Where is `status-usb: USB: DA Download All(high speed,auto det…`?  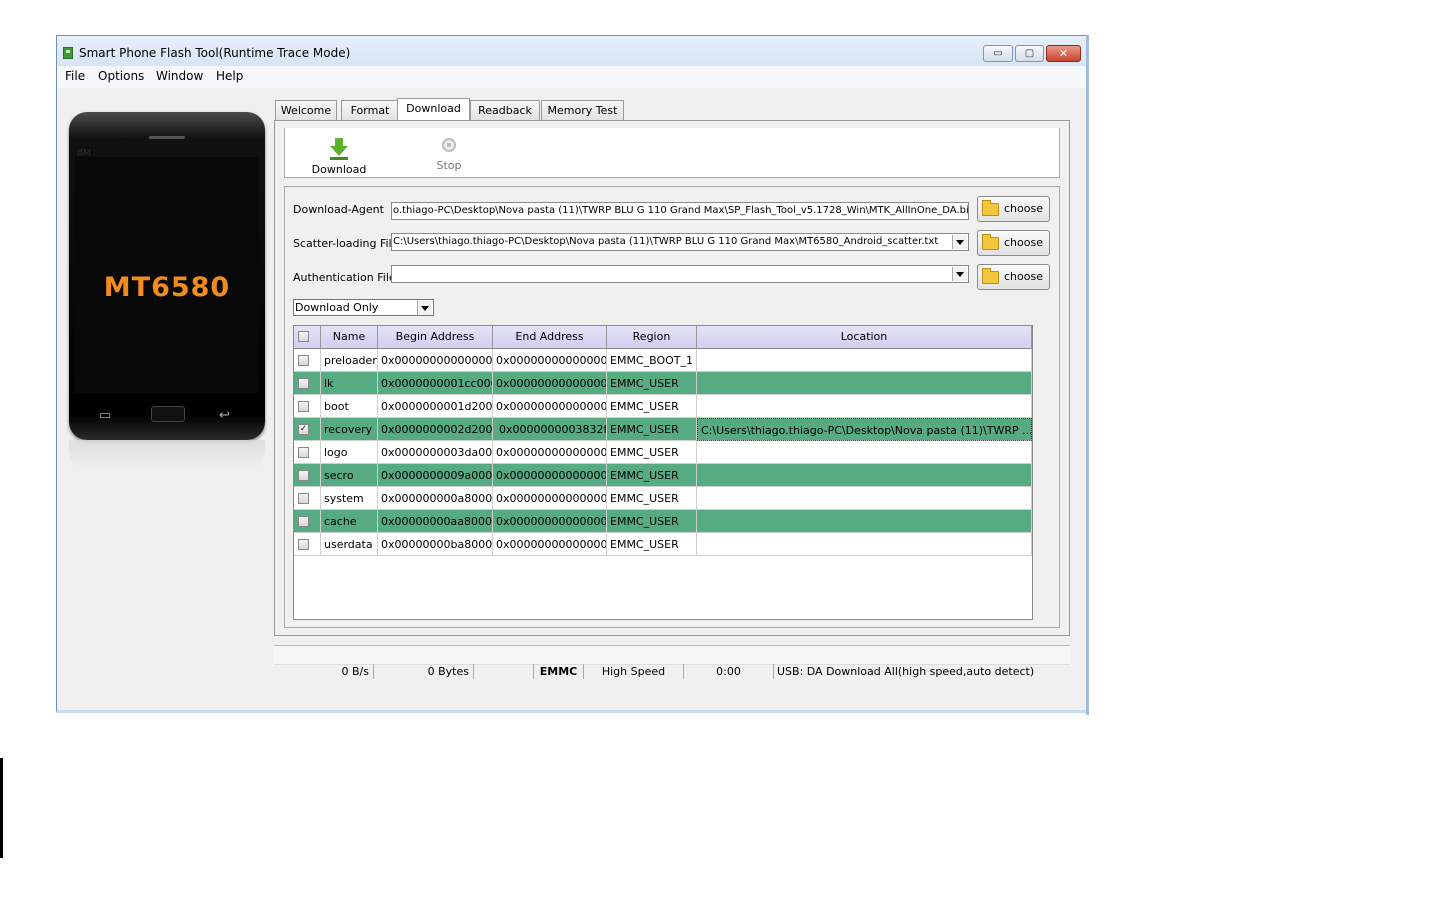
status-usb: USB: DA Download All(high speed,auto det… is located at coordinates (906, 671).